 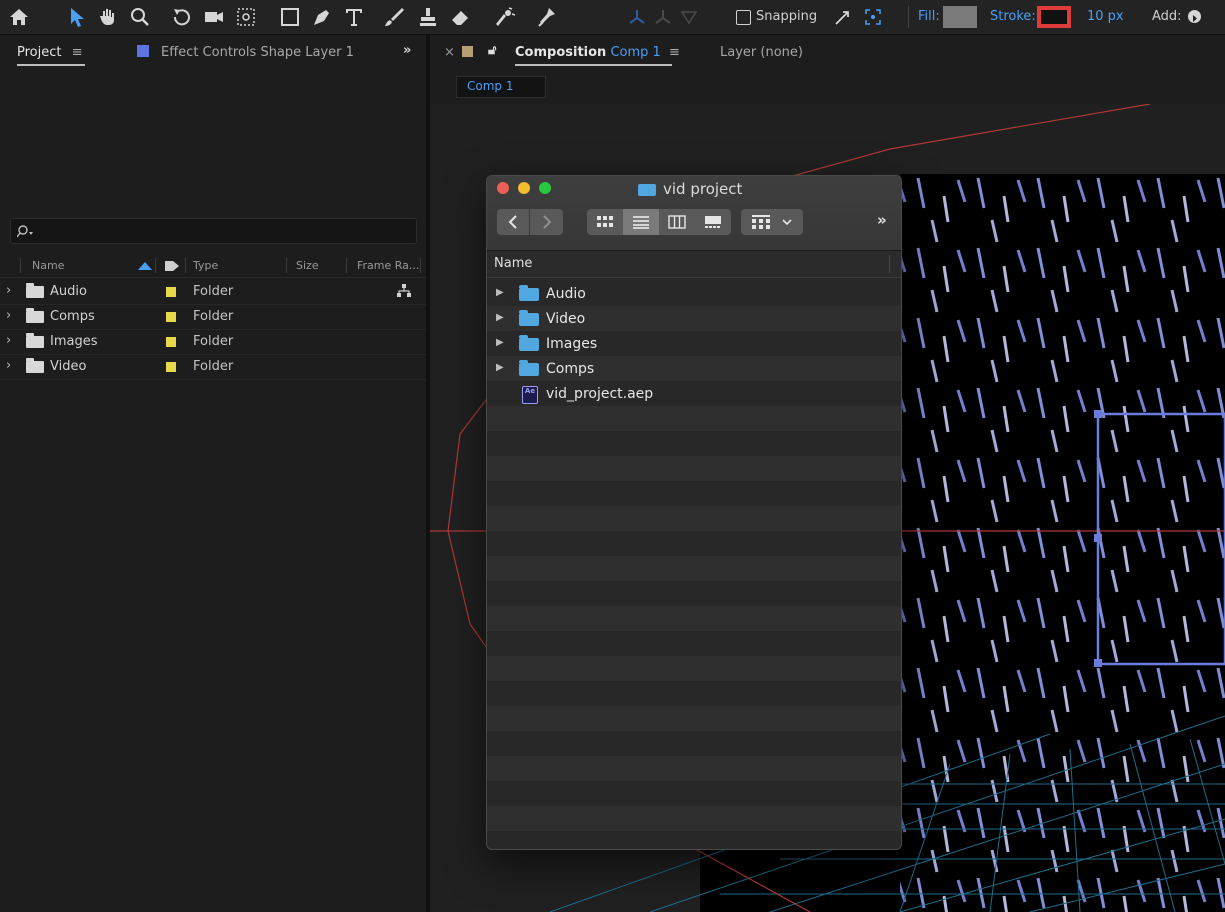 I want to click on list-view-button, so click(x=641, y=222).